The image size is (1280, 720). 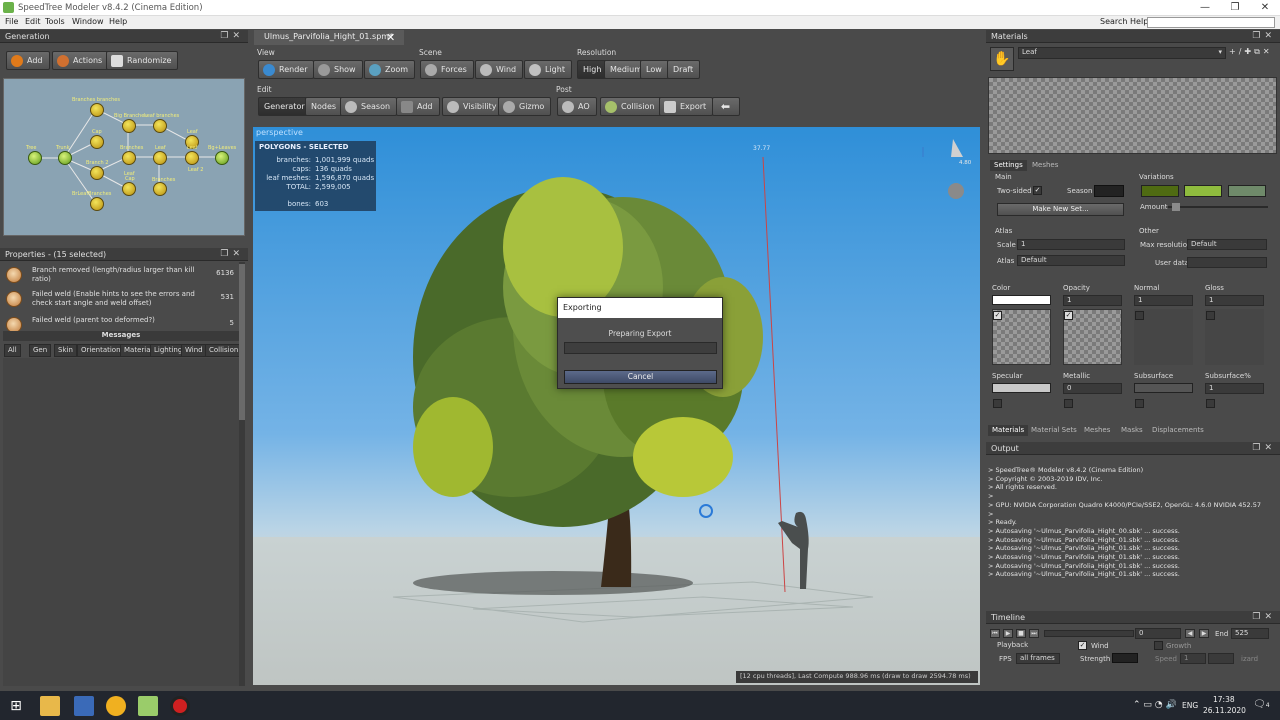 I want to click on play-icon: ▶, so click(x=1008, y=633).